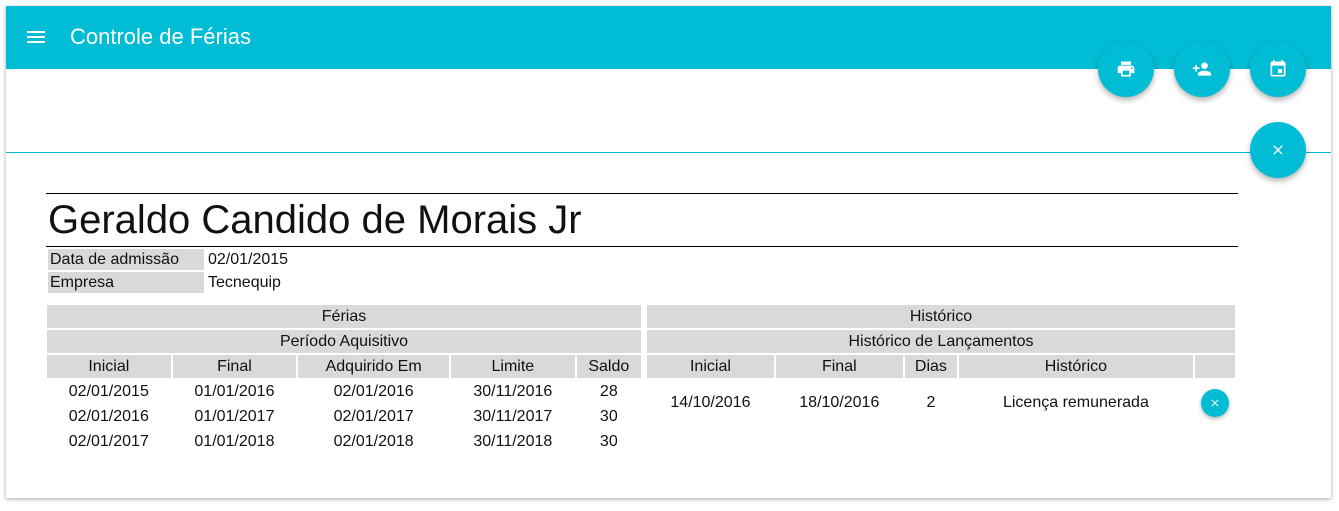  I want to click on table-cell: Licença remunerada, so click(1075, 402).